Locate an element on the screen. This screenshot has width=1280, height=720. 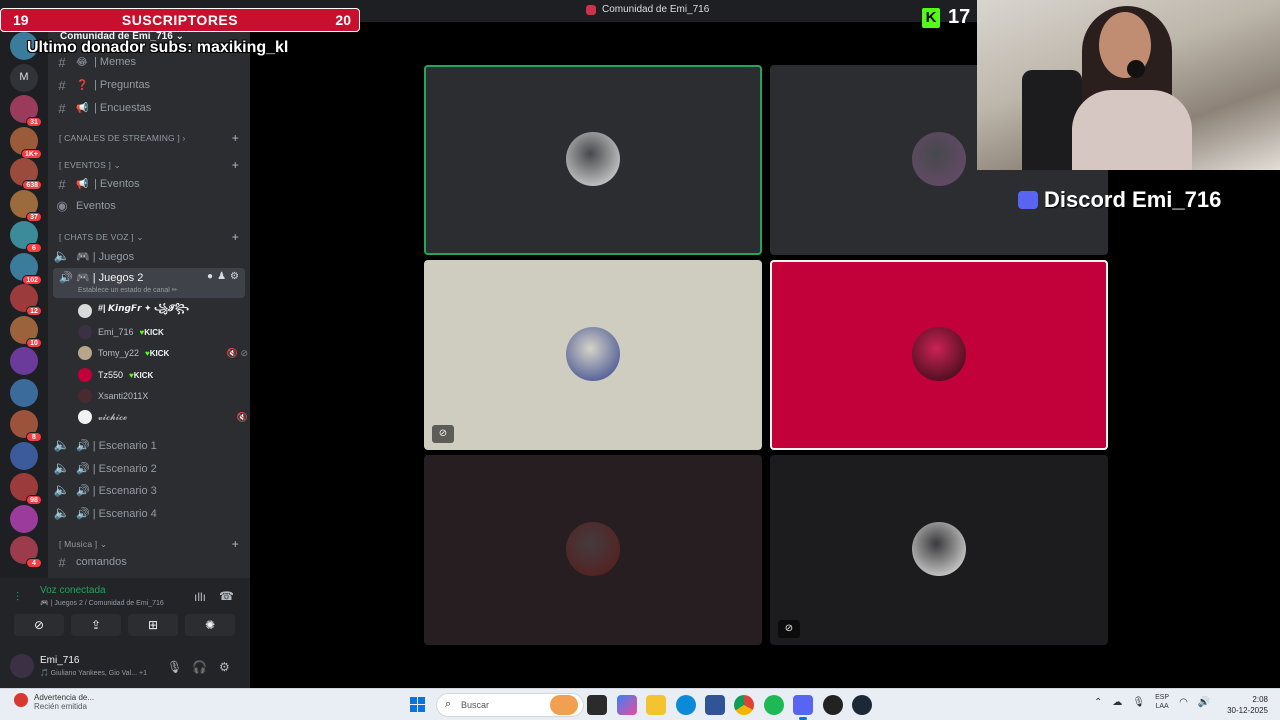
voice-status: Voz conectada is located at coordinates (73, 590).